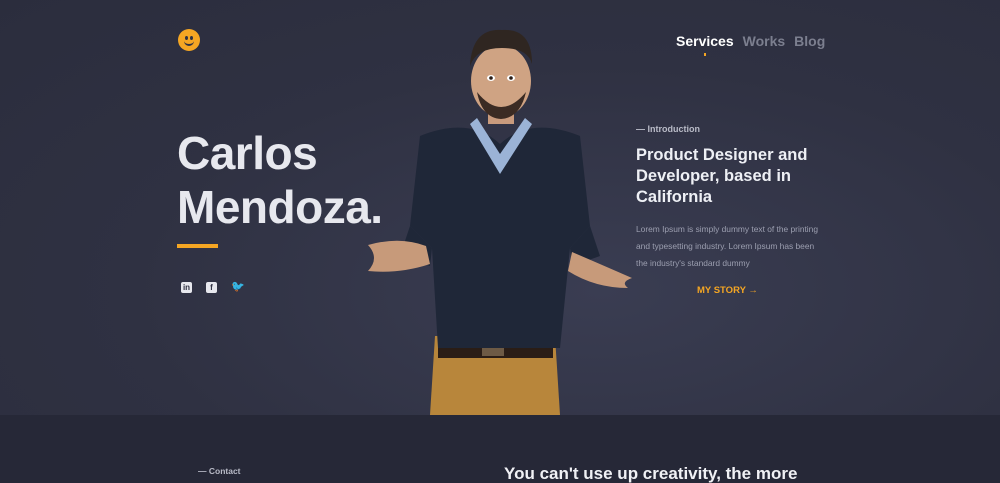  I want to click on nav-item-services: Services, so click(705, 41).